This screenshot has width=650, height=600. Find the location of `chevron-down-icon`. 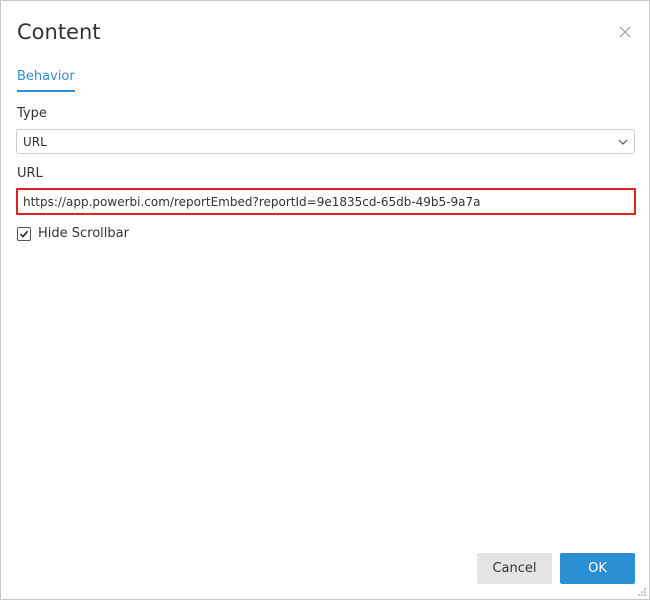

chevron-down-icon is located at coordinates (623, 142).